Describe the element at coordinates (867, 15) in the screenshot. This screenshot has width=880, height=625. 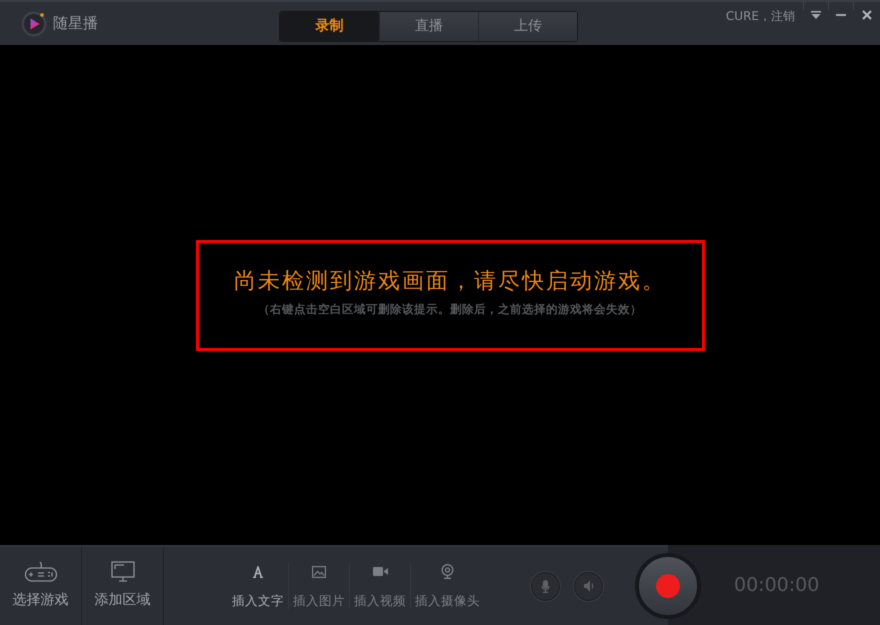
I see `close-icon` at that location.